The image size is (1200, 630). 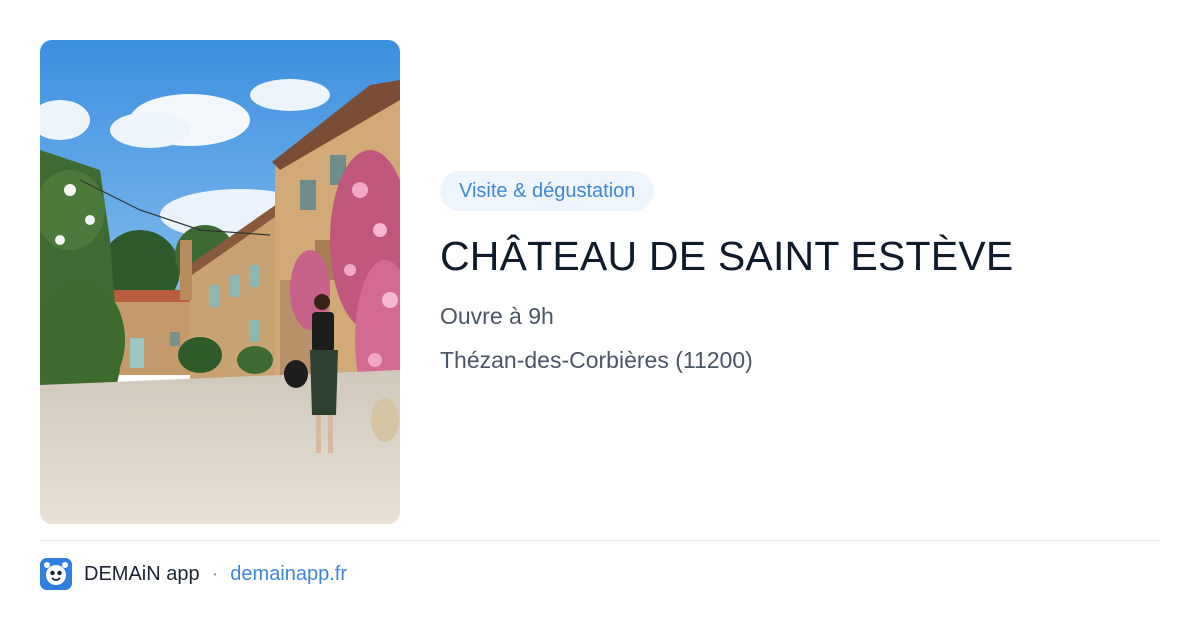 What do you see at coordinates (600, 540) in the screenshot?
I see `footer-divider` at bounding box center [600, 540].